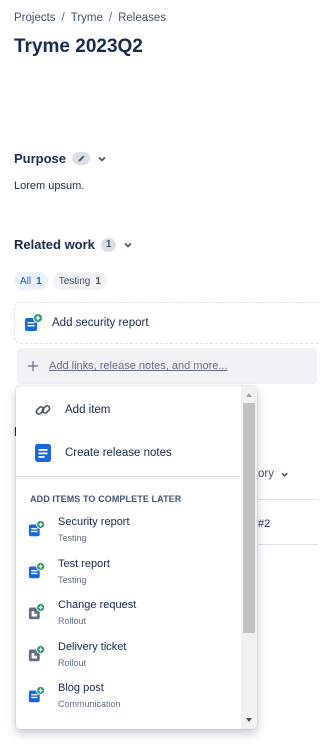 The height and width of the screenshot is (746, 320). What do you see at coordinates (89, 704) in the screenshot?
I see `option-category: Communication` at bounding box center [89, 704].